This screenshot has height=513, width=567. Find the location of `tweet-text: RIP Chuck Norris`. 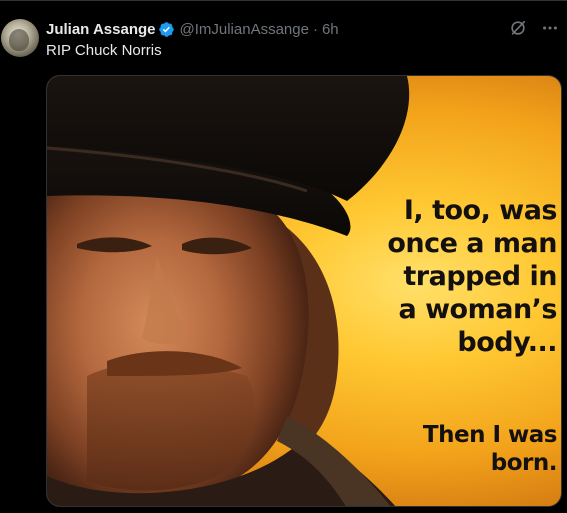

tweet-text: RIP Chuck Norris is located at coordinates (104, 50).